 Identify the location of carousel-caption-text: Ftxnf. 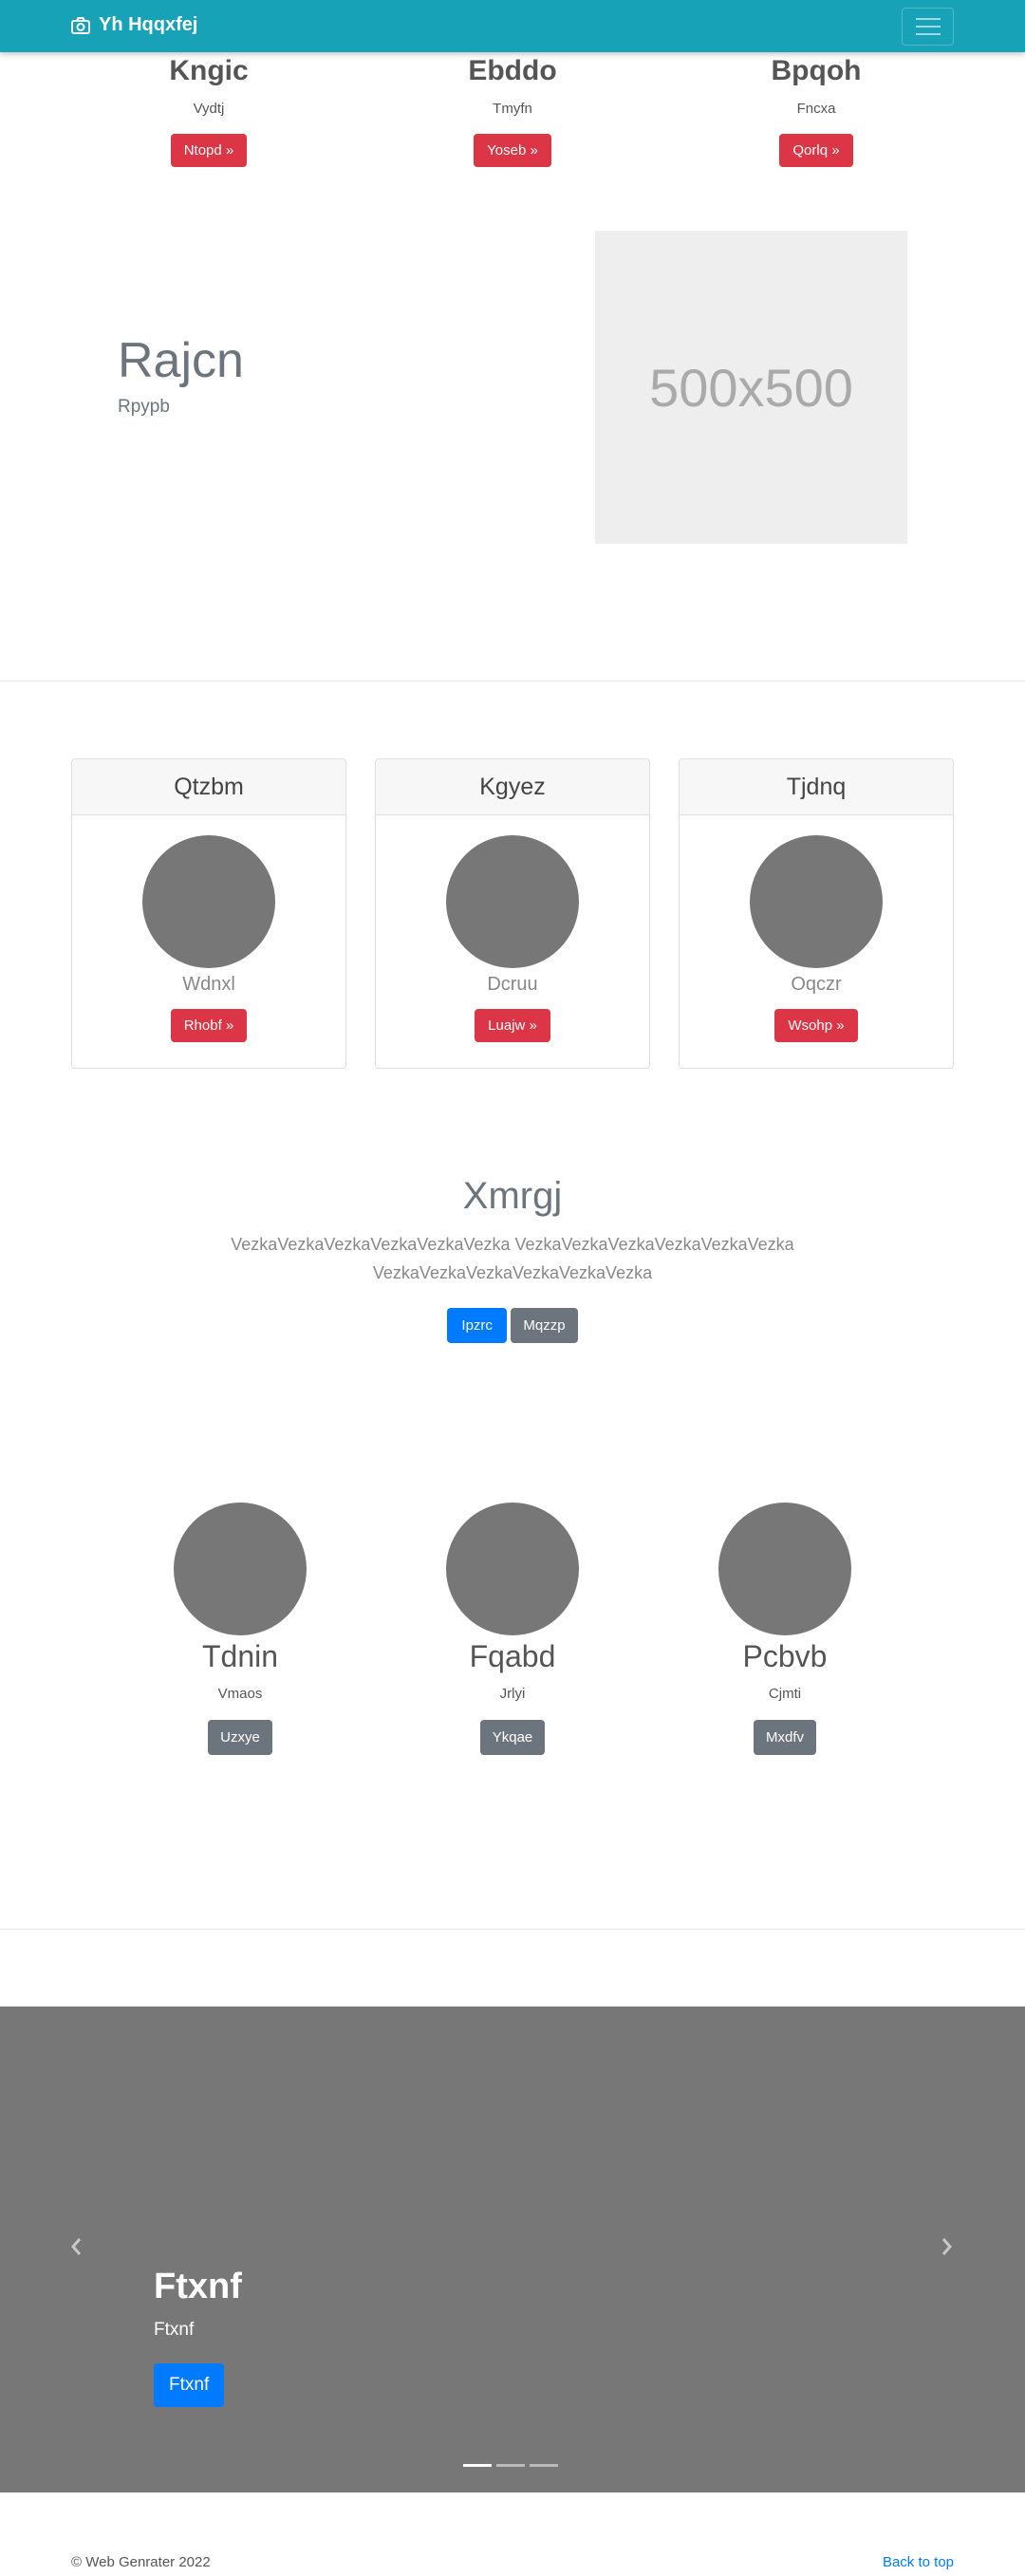
(174, 2330).